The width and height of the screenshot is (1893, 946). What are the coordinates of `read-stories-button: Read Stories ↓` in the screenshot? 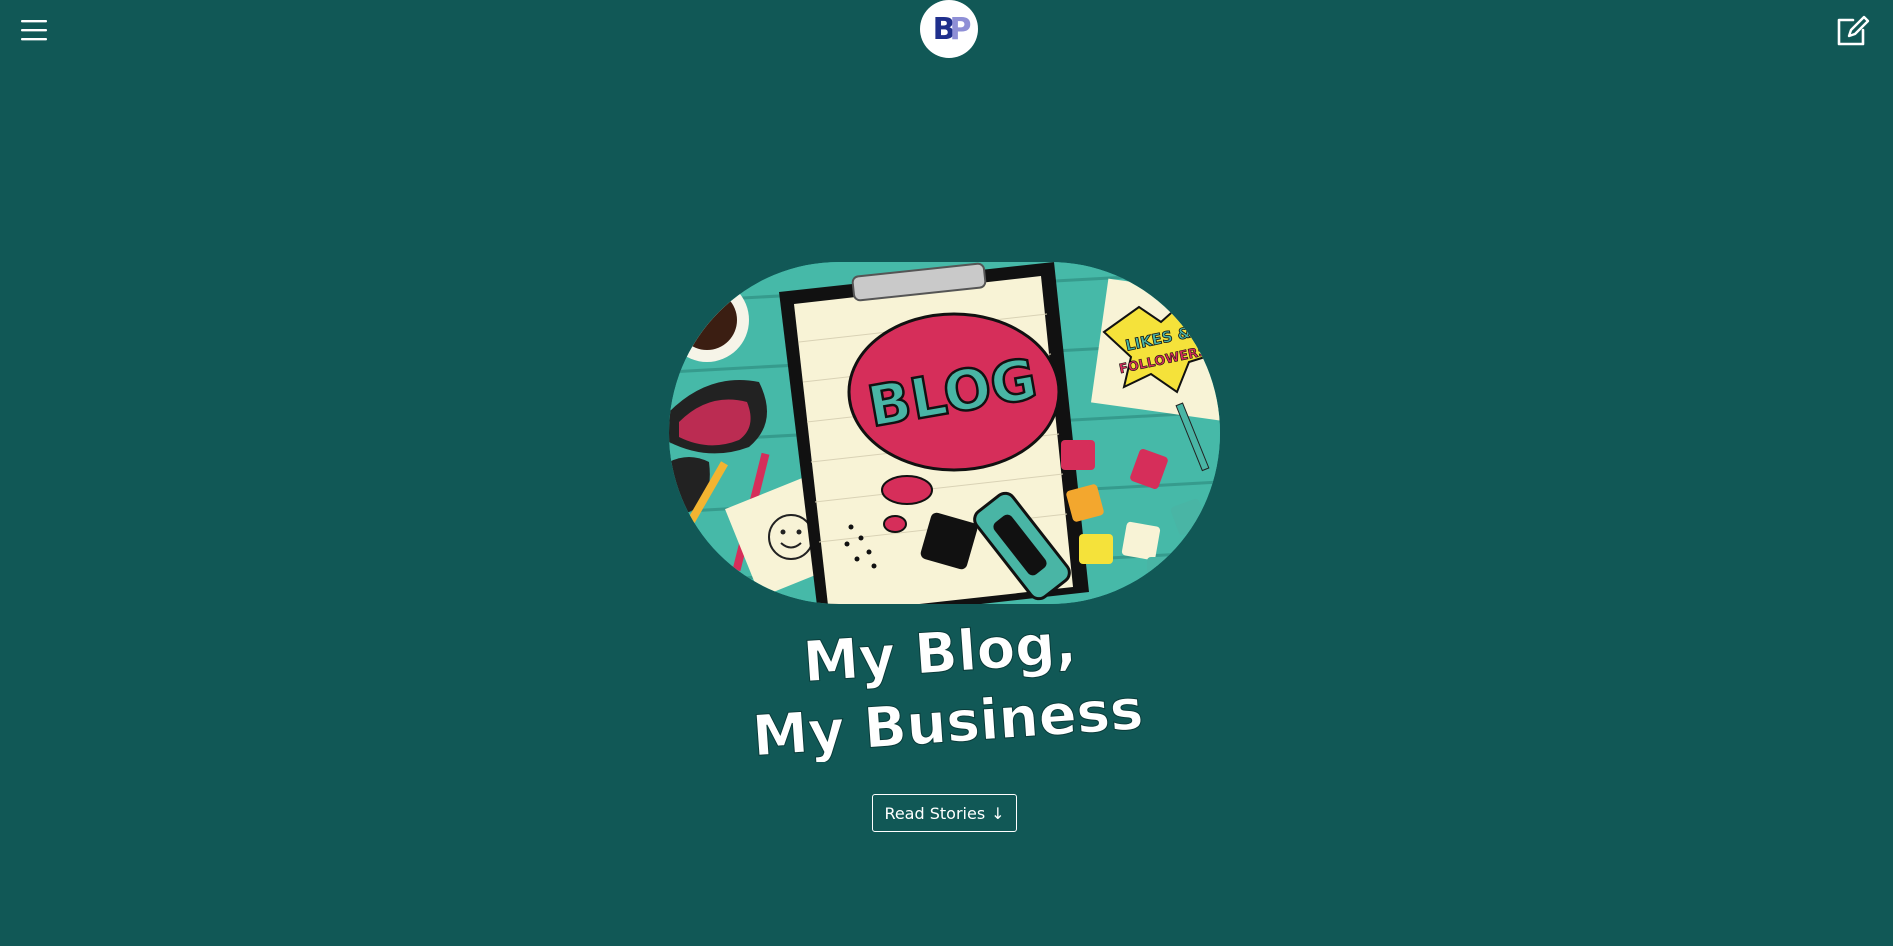 It's located at (944, 813).